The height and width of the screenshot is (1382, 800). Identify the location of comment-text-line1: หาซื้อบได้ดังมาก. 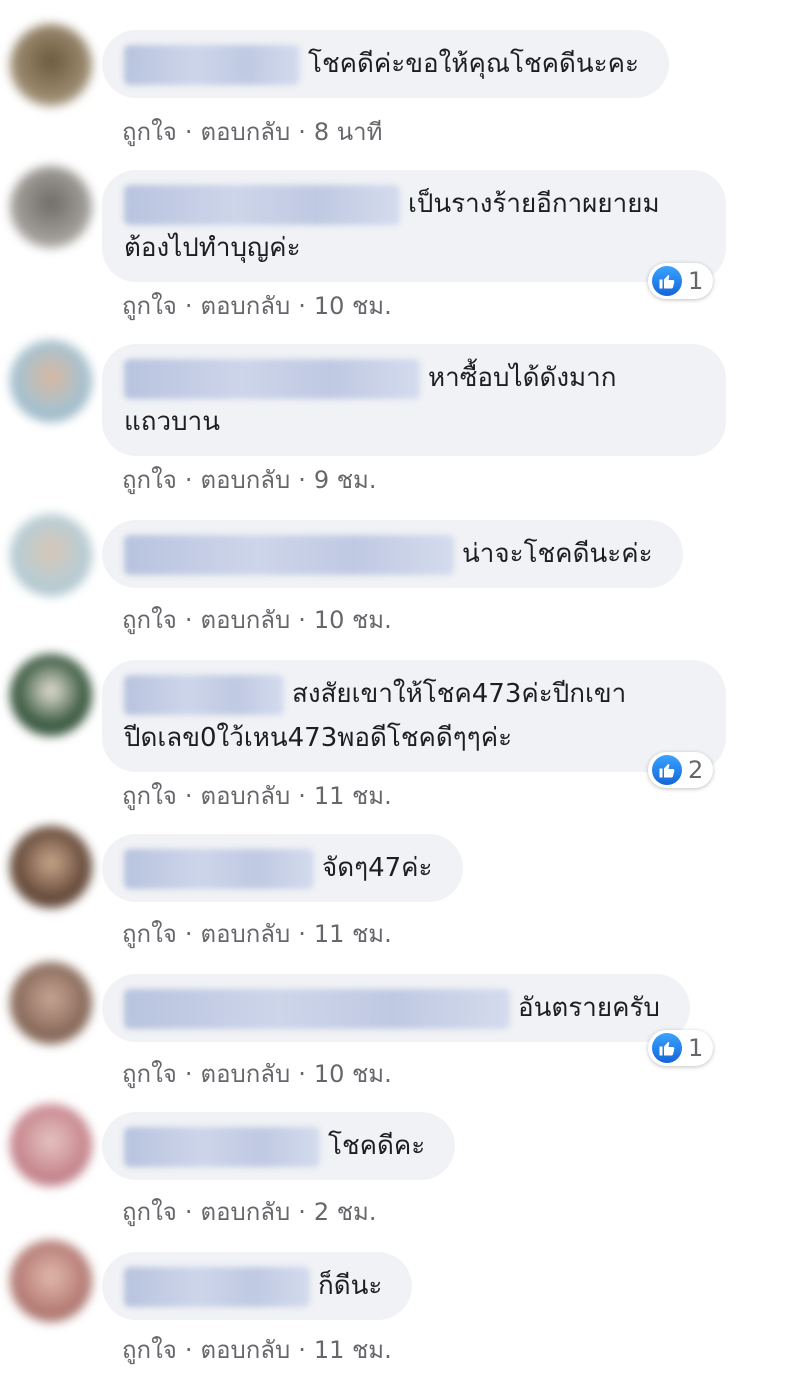
(522, 378).